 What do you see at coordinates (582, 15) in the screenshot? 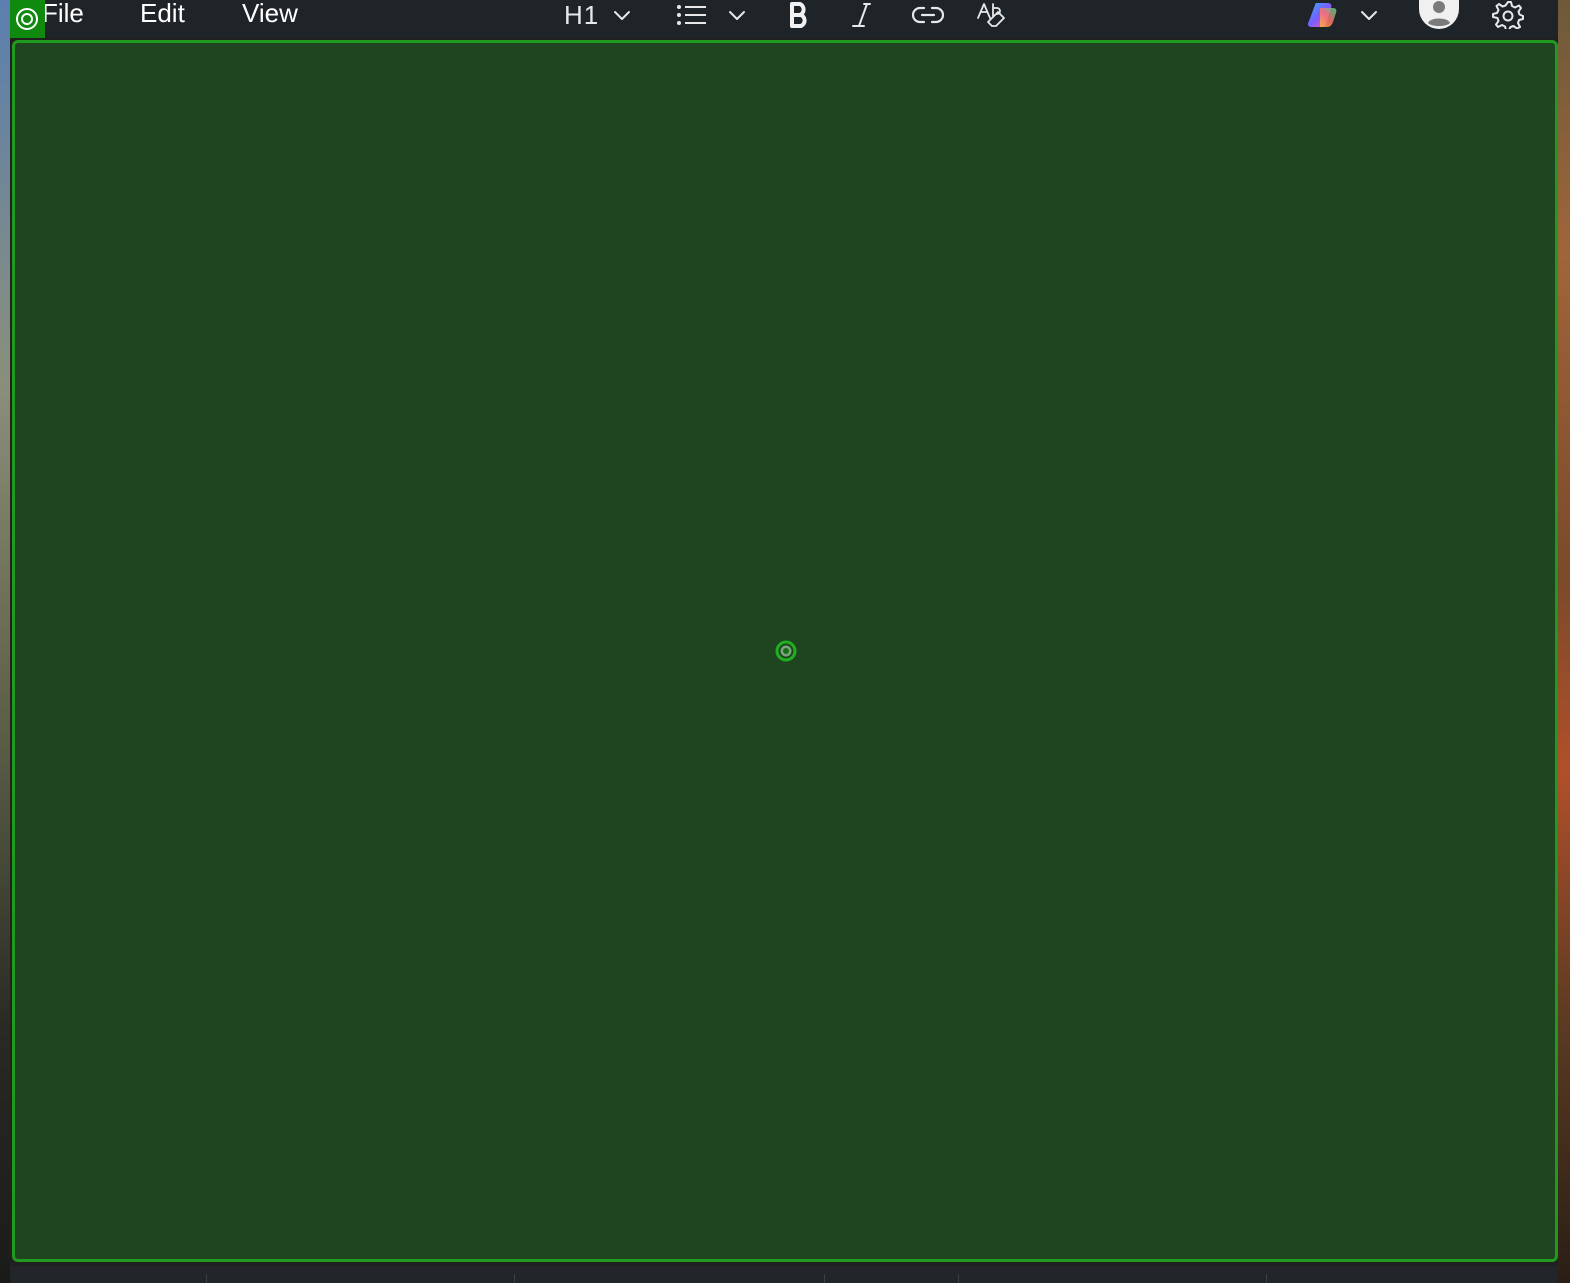
I see `heading-level-label: H1` at bounding box center [582, 15].